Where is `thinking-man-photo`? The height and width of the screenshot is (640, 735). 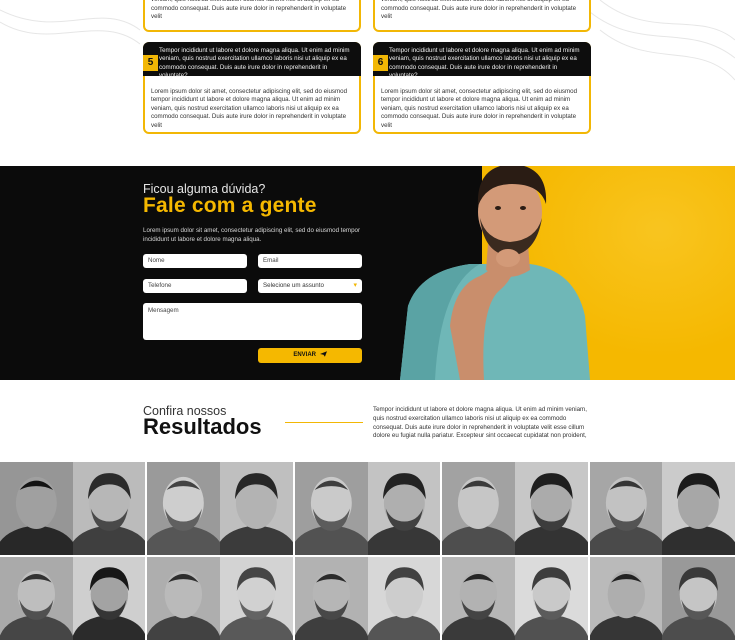 thinking-man-photo is located at coordinates (495, 273).